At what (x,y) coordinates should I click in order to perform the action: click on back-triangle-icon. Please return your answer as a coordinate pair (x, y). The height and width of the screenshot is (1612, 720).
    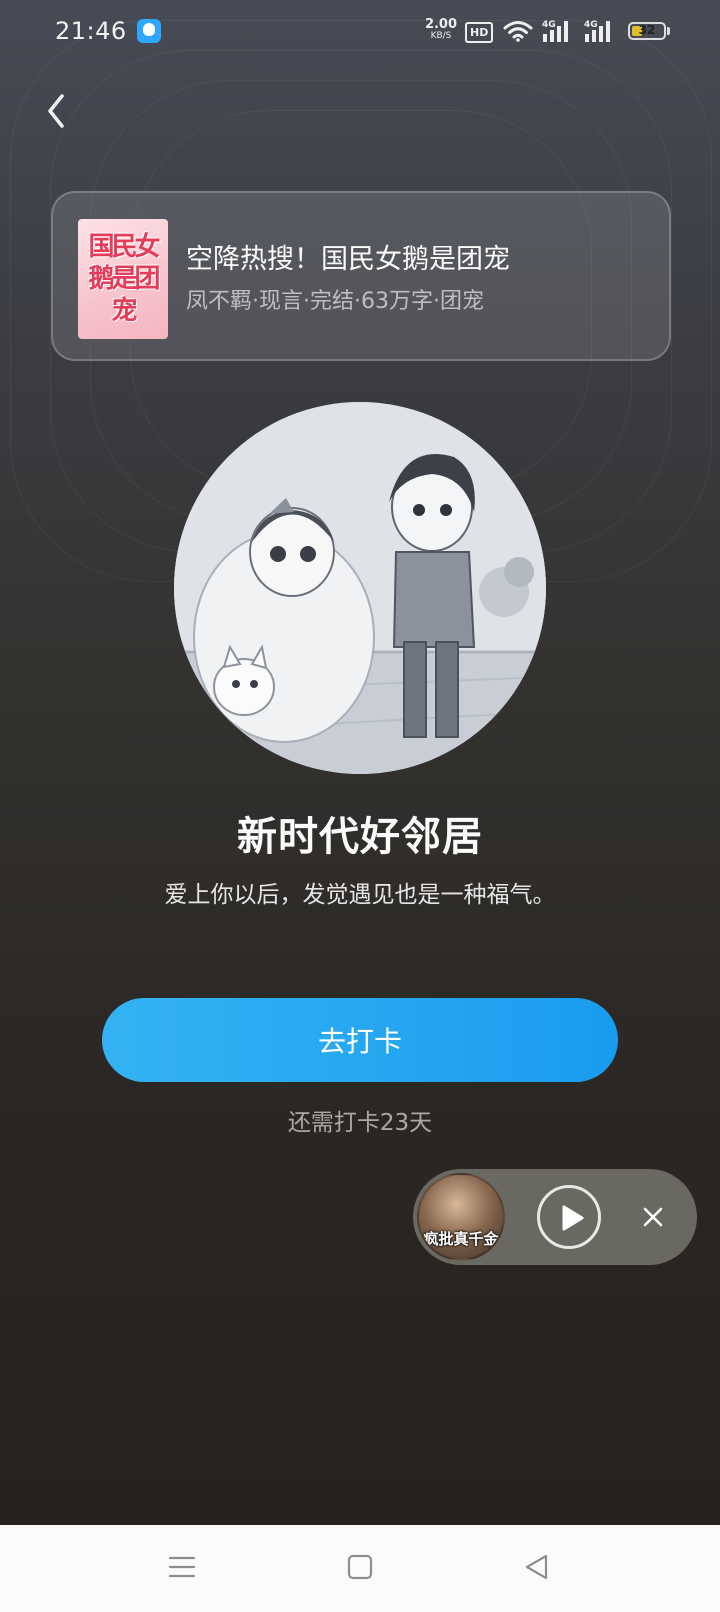
    Looking at the image, I should click on (536, 1567).